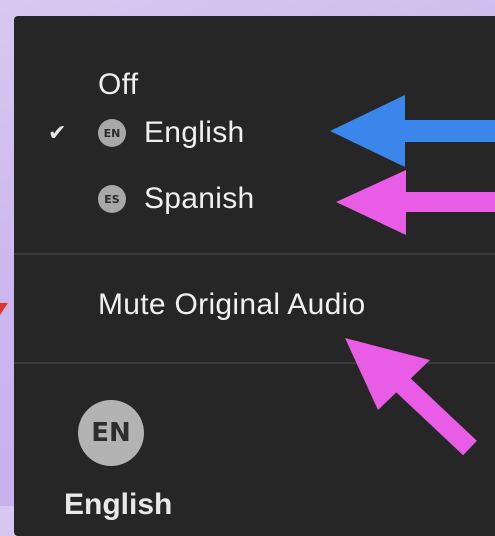 The height and width of the screenshot is (536, 495). Describe the element at coordinates (118, 84) in the screenshot. I see `menu-item-off-label: Off` at that location.